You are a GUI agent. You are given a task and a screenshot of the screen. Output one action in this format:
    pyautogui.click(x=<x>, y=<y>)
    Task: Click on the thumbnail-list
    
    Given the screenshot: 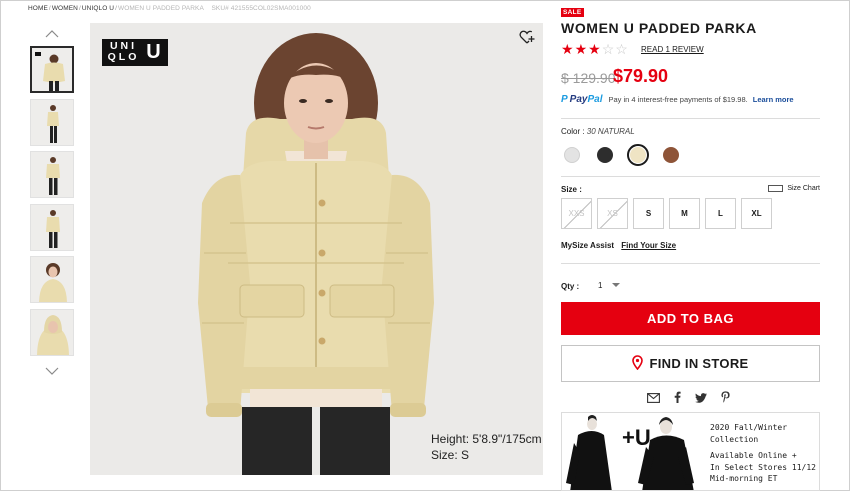 What is the action you would take?
    pyautogui.click(x=53, y=203)
    